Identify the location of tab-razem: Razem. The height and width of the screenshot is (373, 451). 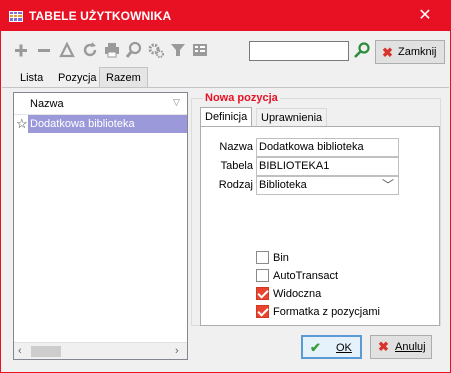
(123, 77).